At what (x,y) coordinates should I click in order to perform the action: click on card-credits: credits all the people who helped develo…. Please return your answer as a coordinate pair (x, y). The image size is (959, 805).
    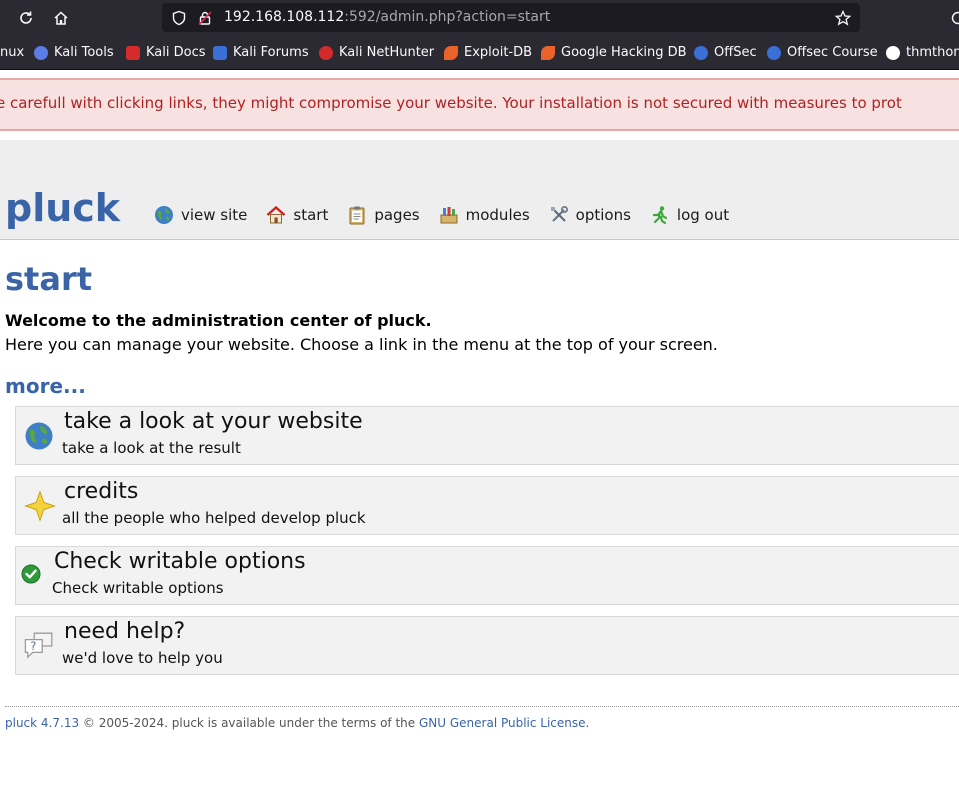
    Looking at the image, I should click on (487, 505).